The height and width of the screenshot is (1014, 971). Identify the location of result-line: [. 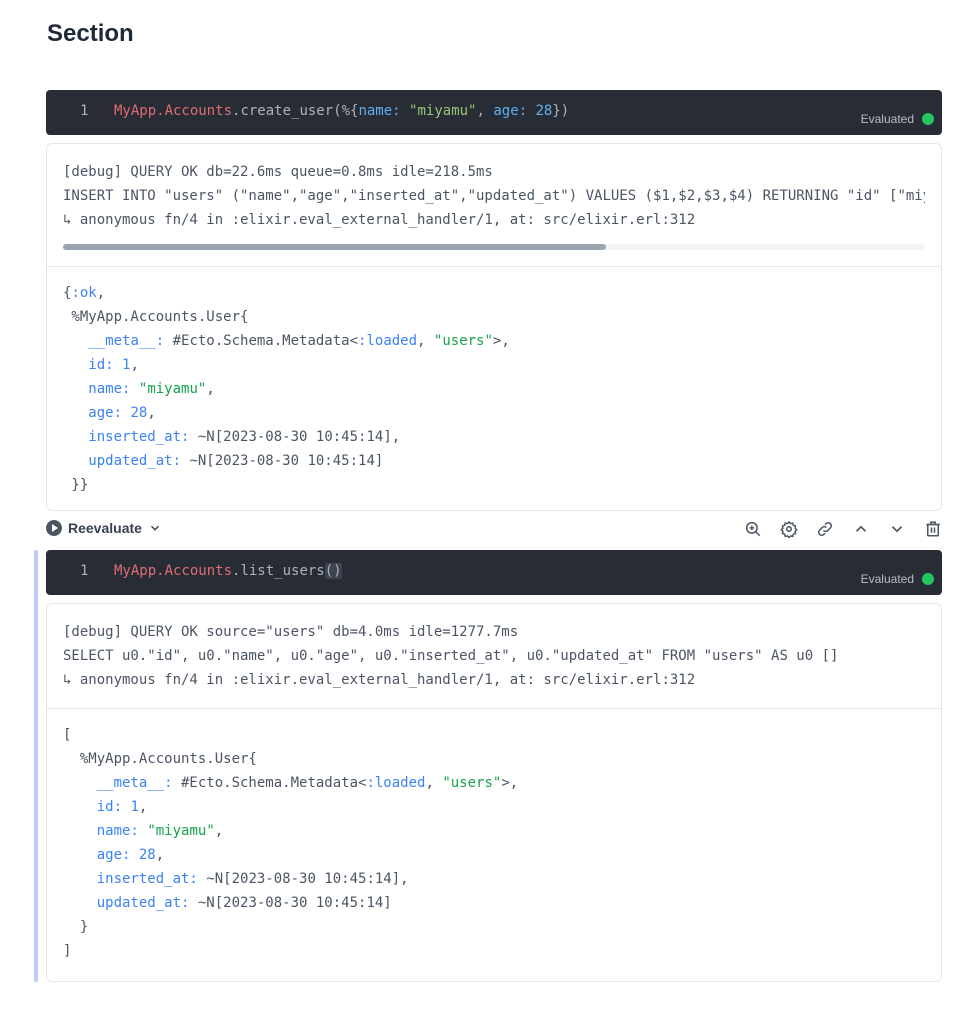
(67, 735).